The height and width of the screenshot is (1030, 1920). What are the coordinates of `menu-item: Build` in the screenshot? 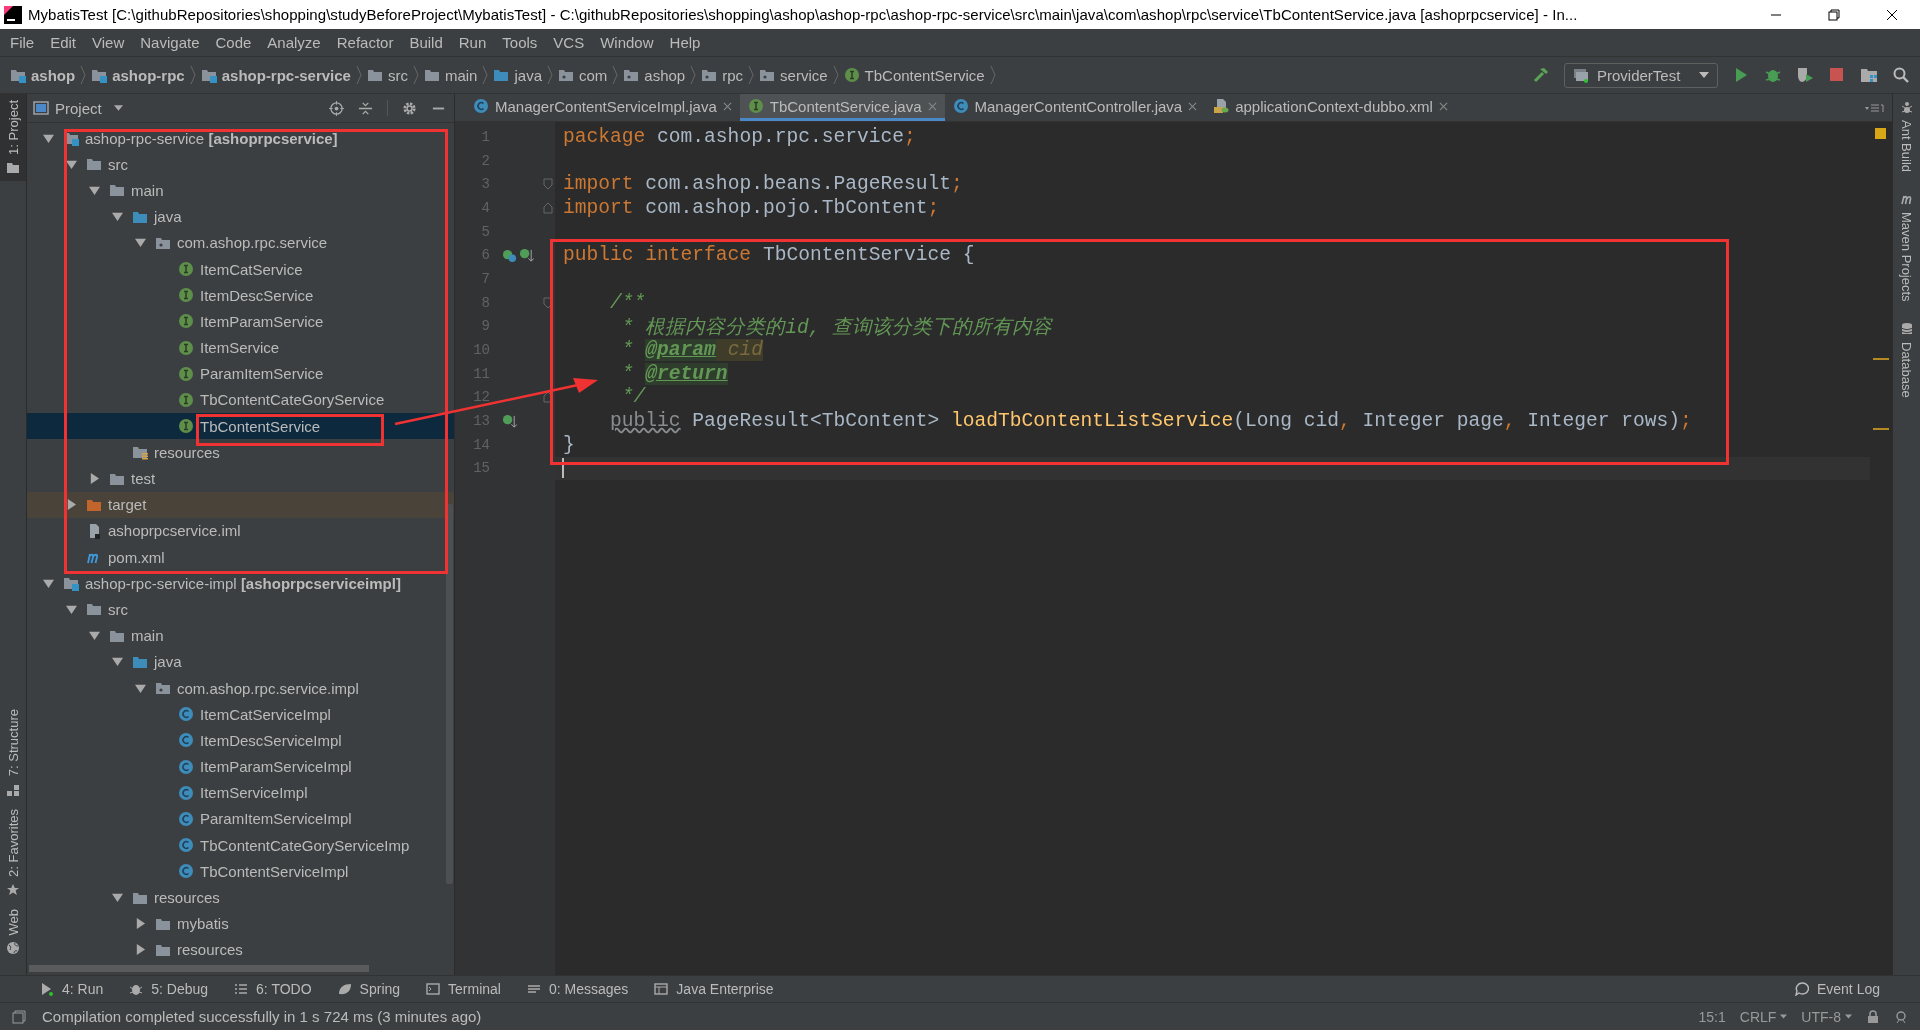 It's located at (426, 42).